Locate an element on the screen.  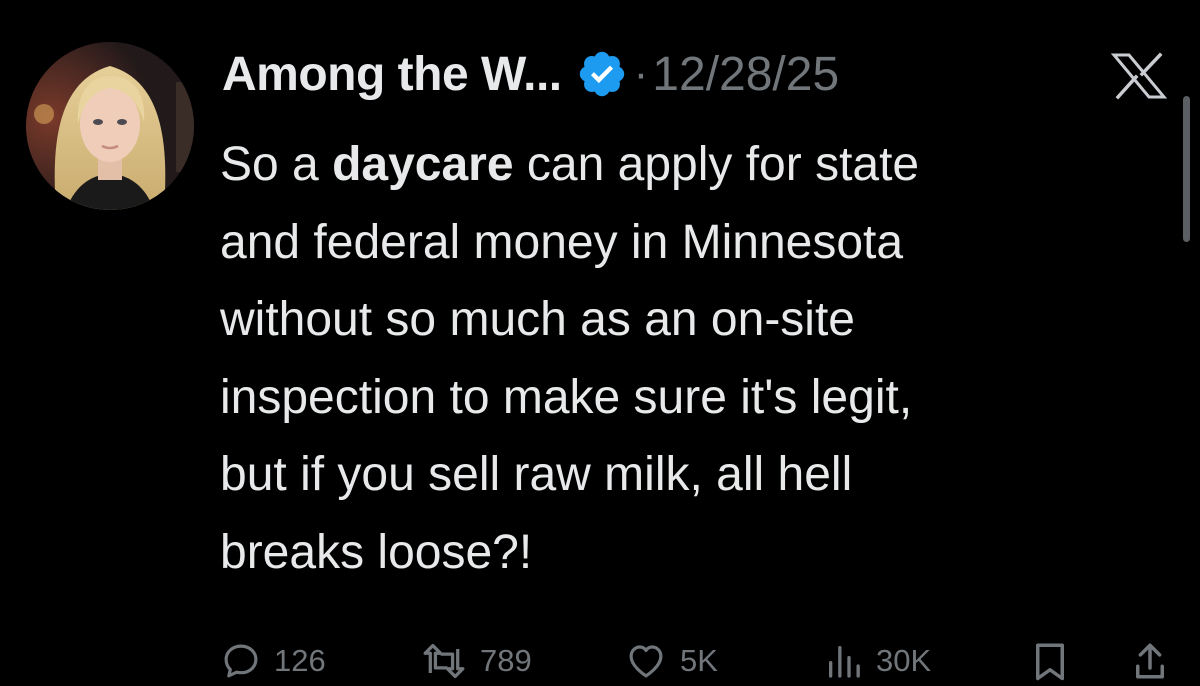
scrollbar is located at coordinates (1186, 169).